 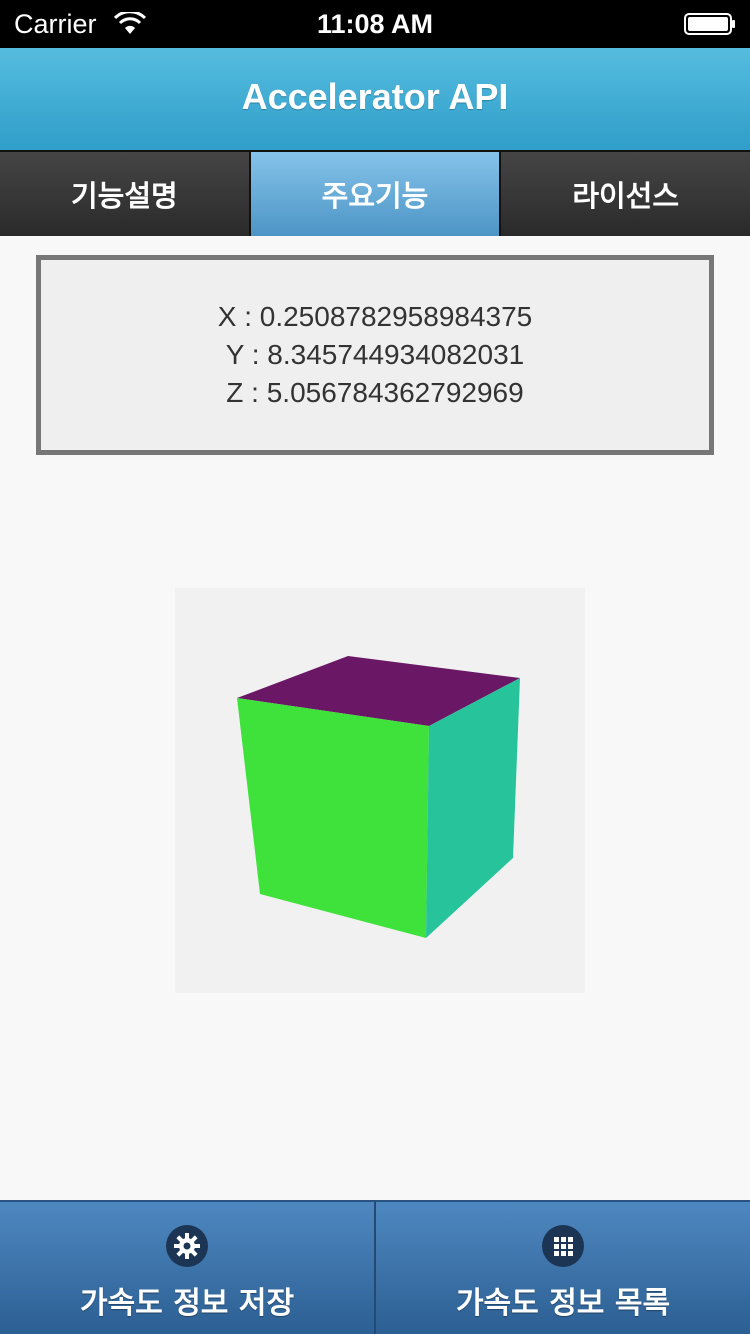 What do you see at coordinates (709, 24) in the screenshot?
I see `battery-icon` at bounding box center [709, 24].